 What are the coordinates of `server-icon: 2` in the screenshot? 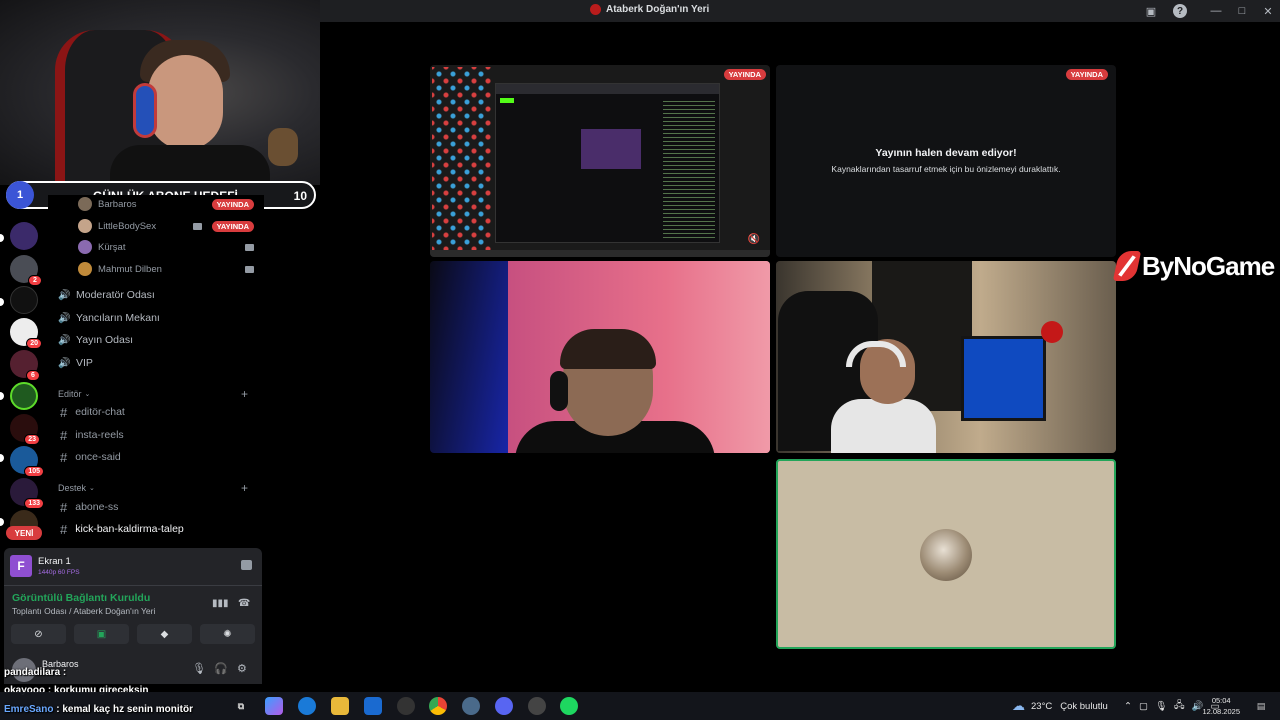 It's located at (26, 270).